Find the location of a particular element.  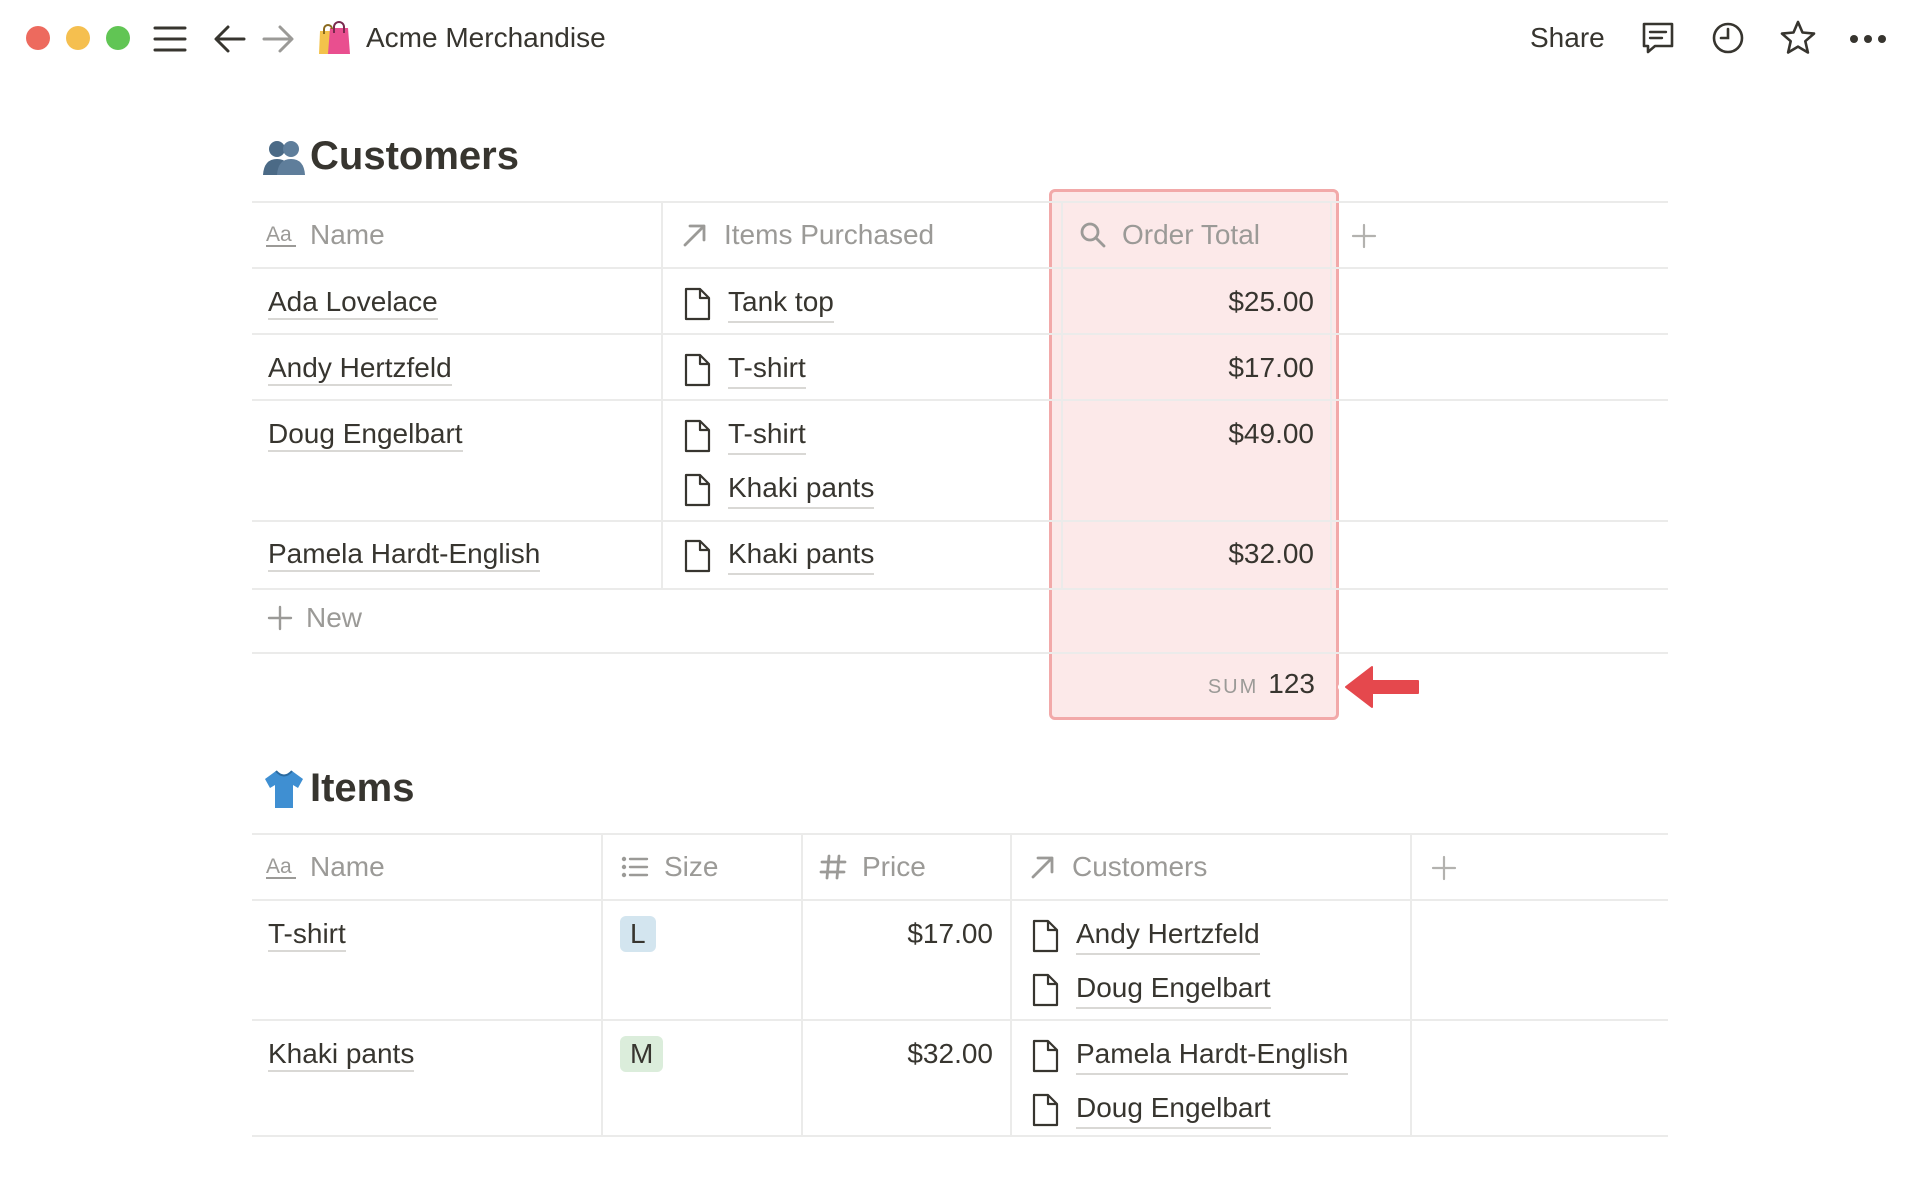

size-tag: L is located at coordinates (638, 934).